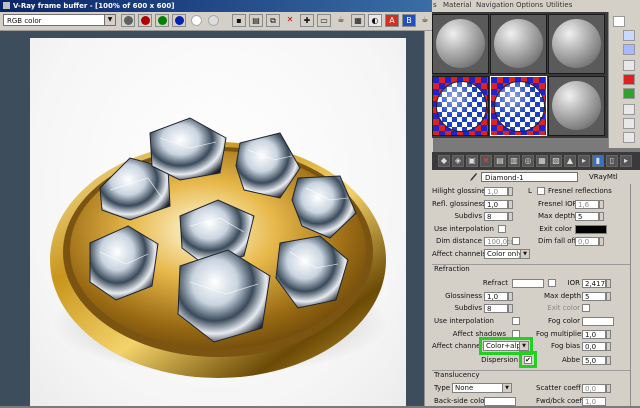 Image resolution: width=640 pixels, height=408 pixels. What do you see at coordinates (510, 204) in the screenshot?
I see `refl-glossiness-spinner` at bounding box center [510, 204].